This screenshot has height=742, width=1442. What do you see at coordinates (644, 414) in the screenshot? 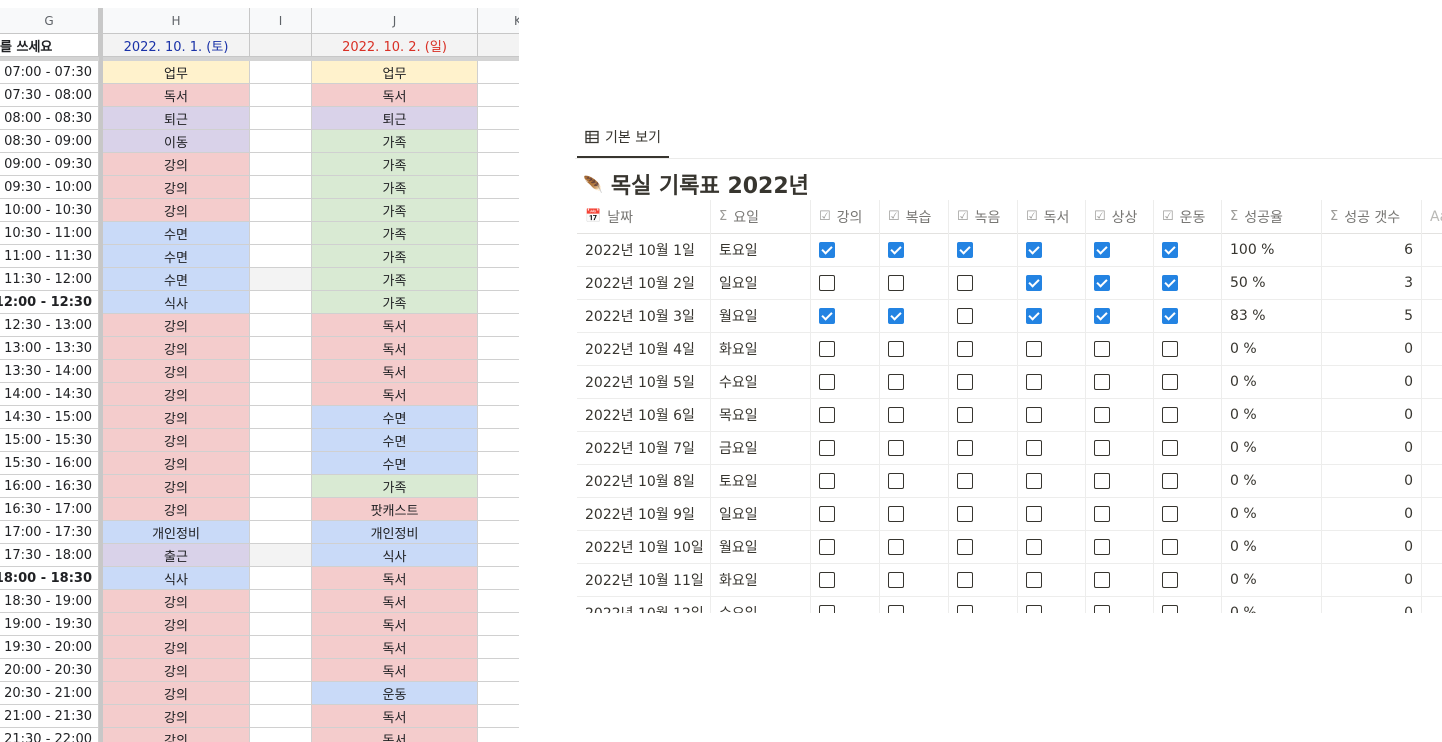
I see `date-cell: 2022년 10월 6일` at bounding box center [644, 414].